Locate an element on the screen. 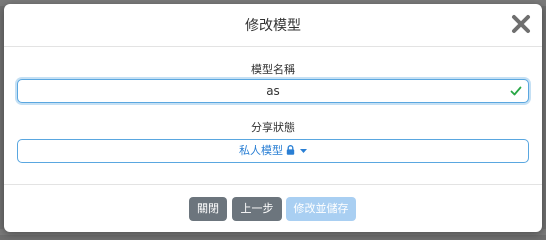 This screenshot has height=240, width=546. share-status-label: 分享狀態 is located at coordinates (273, 127).